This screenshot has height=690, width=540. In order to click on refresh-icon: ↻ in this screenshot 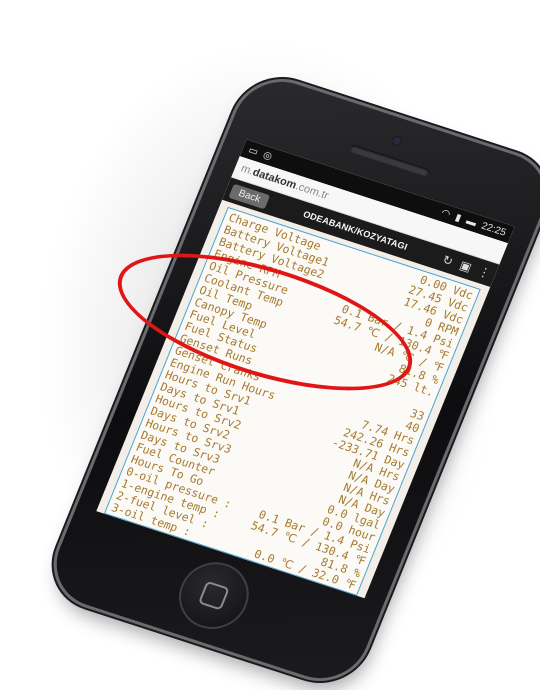, I will do `click(447, 260)`.